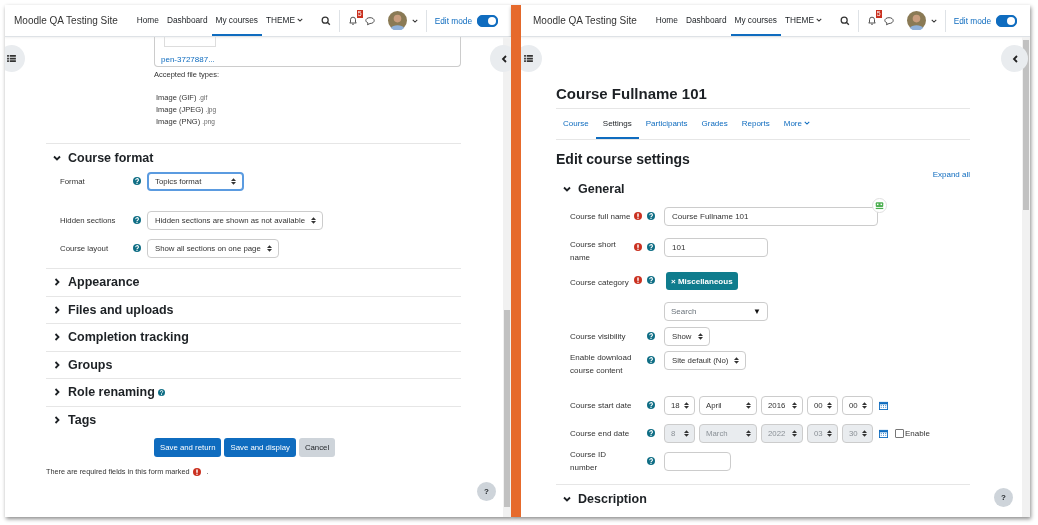  I want to click on nav-tab: More, so click(796, 124).